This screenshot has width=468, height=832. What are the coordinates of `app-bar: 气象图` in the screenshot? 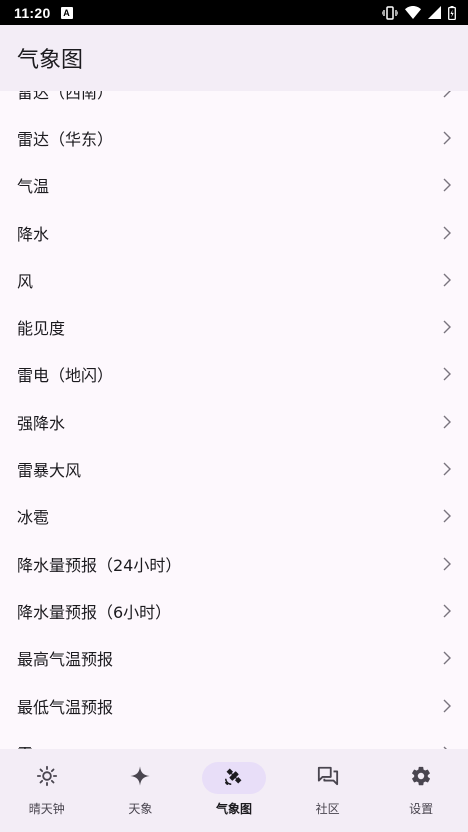 It's located at (234, 58).